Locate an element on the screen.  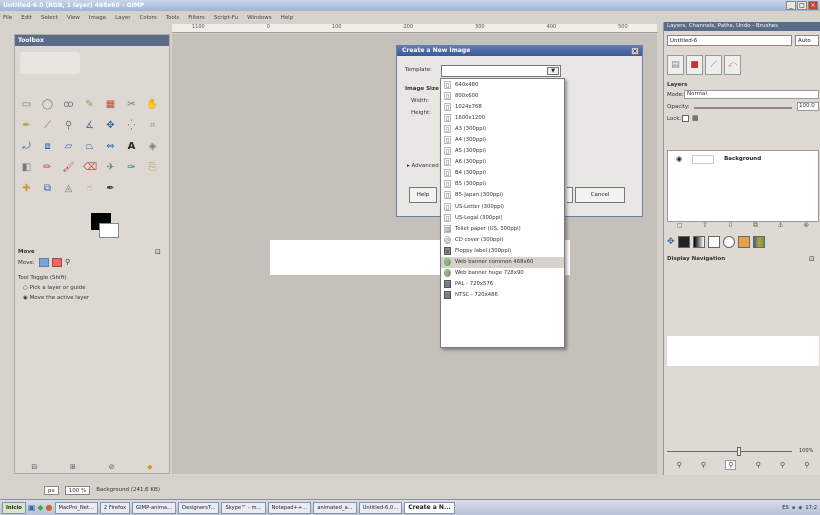
template-option: ▤ PAL - 720x576 is located at coordinates (502, 284).